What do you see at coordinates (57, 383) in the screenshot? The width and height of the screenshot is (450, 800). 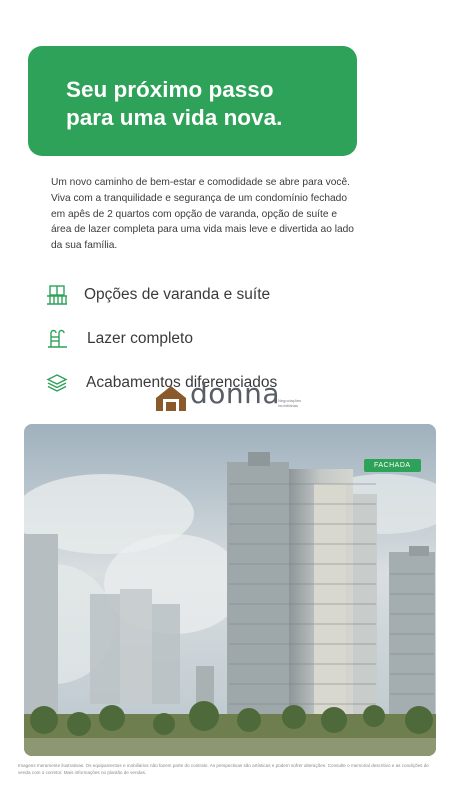 I see `layers-icon` at bounding box center [57, 383].